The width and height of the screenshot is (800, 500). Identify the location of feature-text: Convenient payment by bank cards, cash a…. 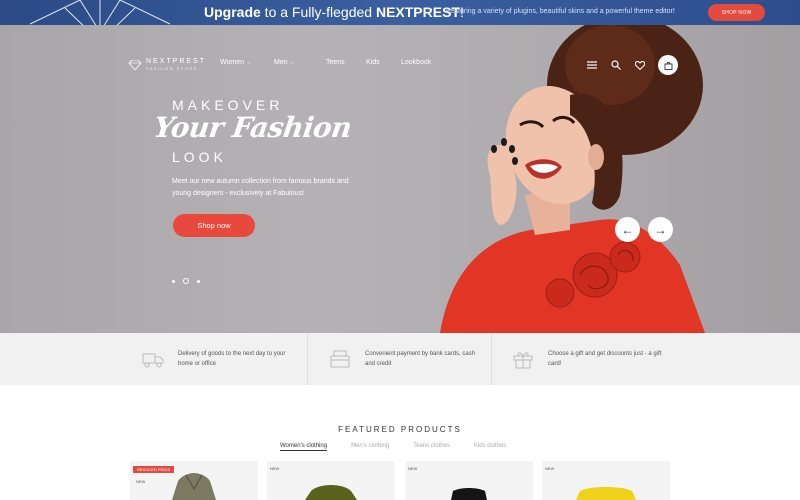
(420, 359).